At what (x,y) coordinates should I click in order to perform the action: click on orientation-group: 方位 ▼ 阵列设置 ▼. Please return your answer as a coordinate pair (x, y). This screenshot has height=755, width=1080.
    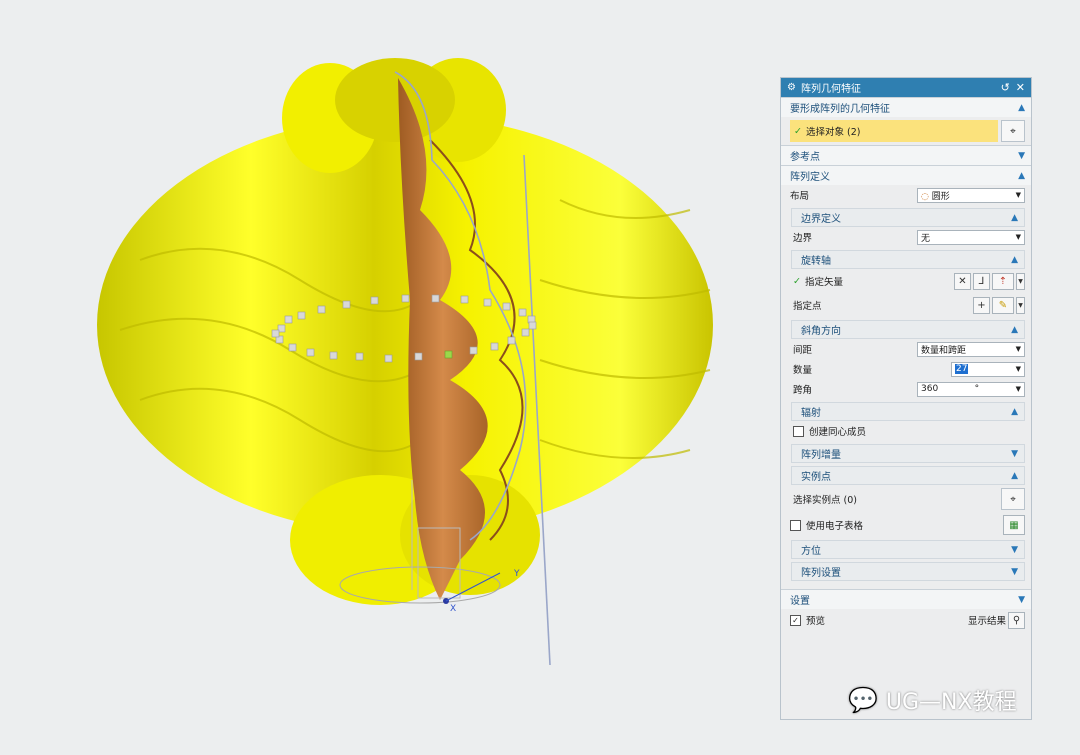
    Looking at the image, I should click on (908, 560).